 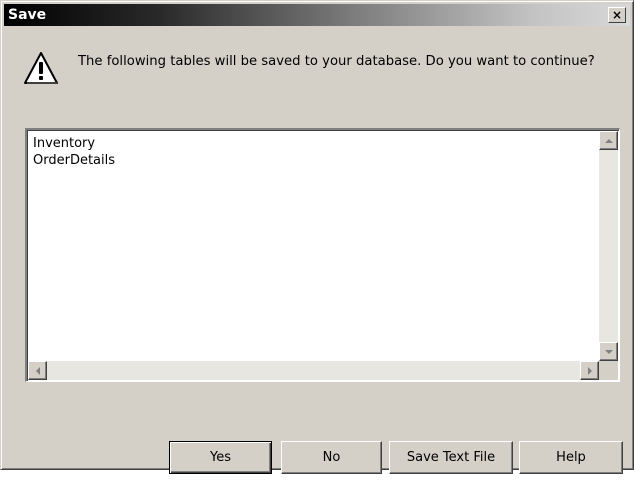 I want to click on arrow-down-icon, so click(x=608, y=351).